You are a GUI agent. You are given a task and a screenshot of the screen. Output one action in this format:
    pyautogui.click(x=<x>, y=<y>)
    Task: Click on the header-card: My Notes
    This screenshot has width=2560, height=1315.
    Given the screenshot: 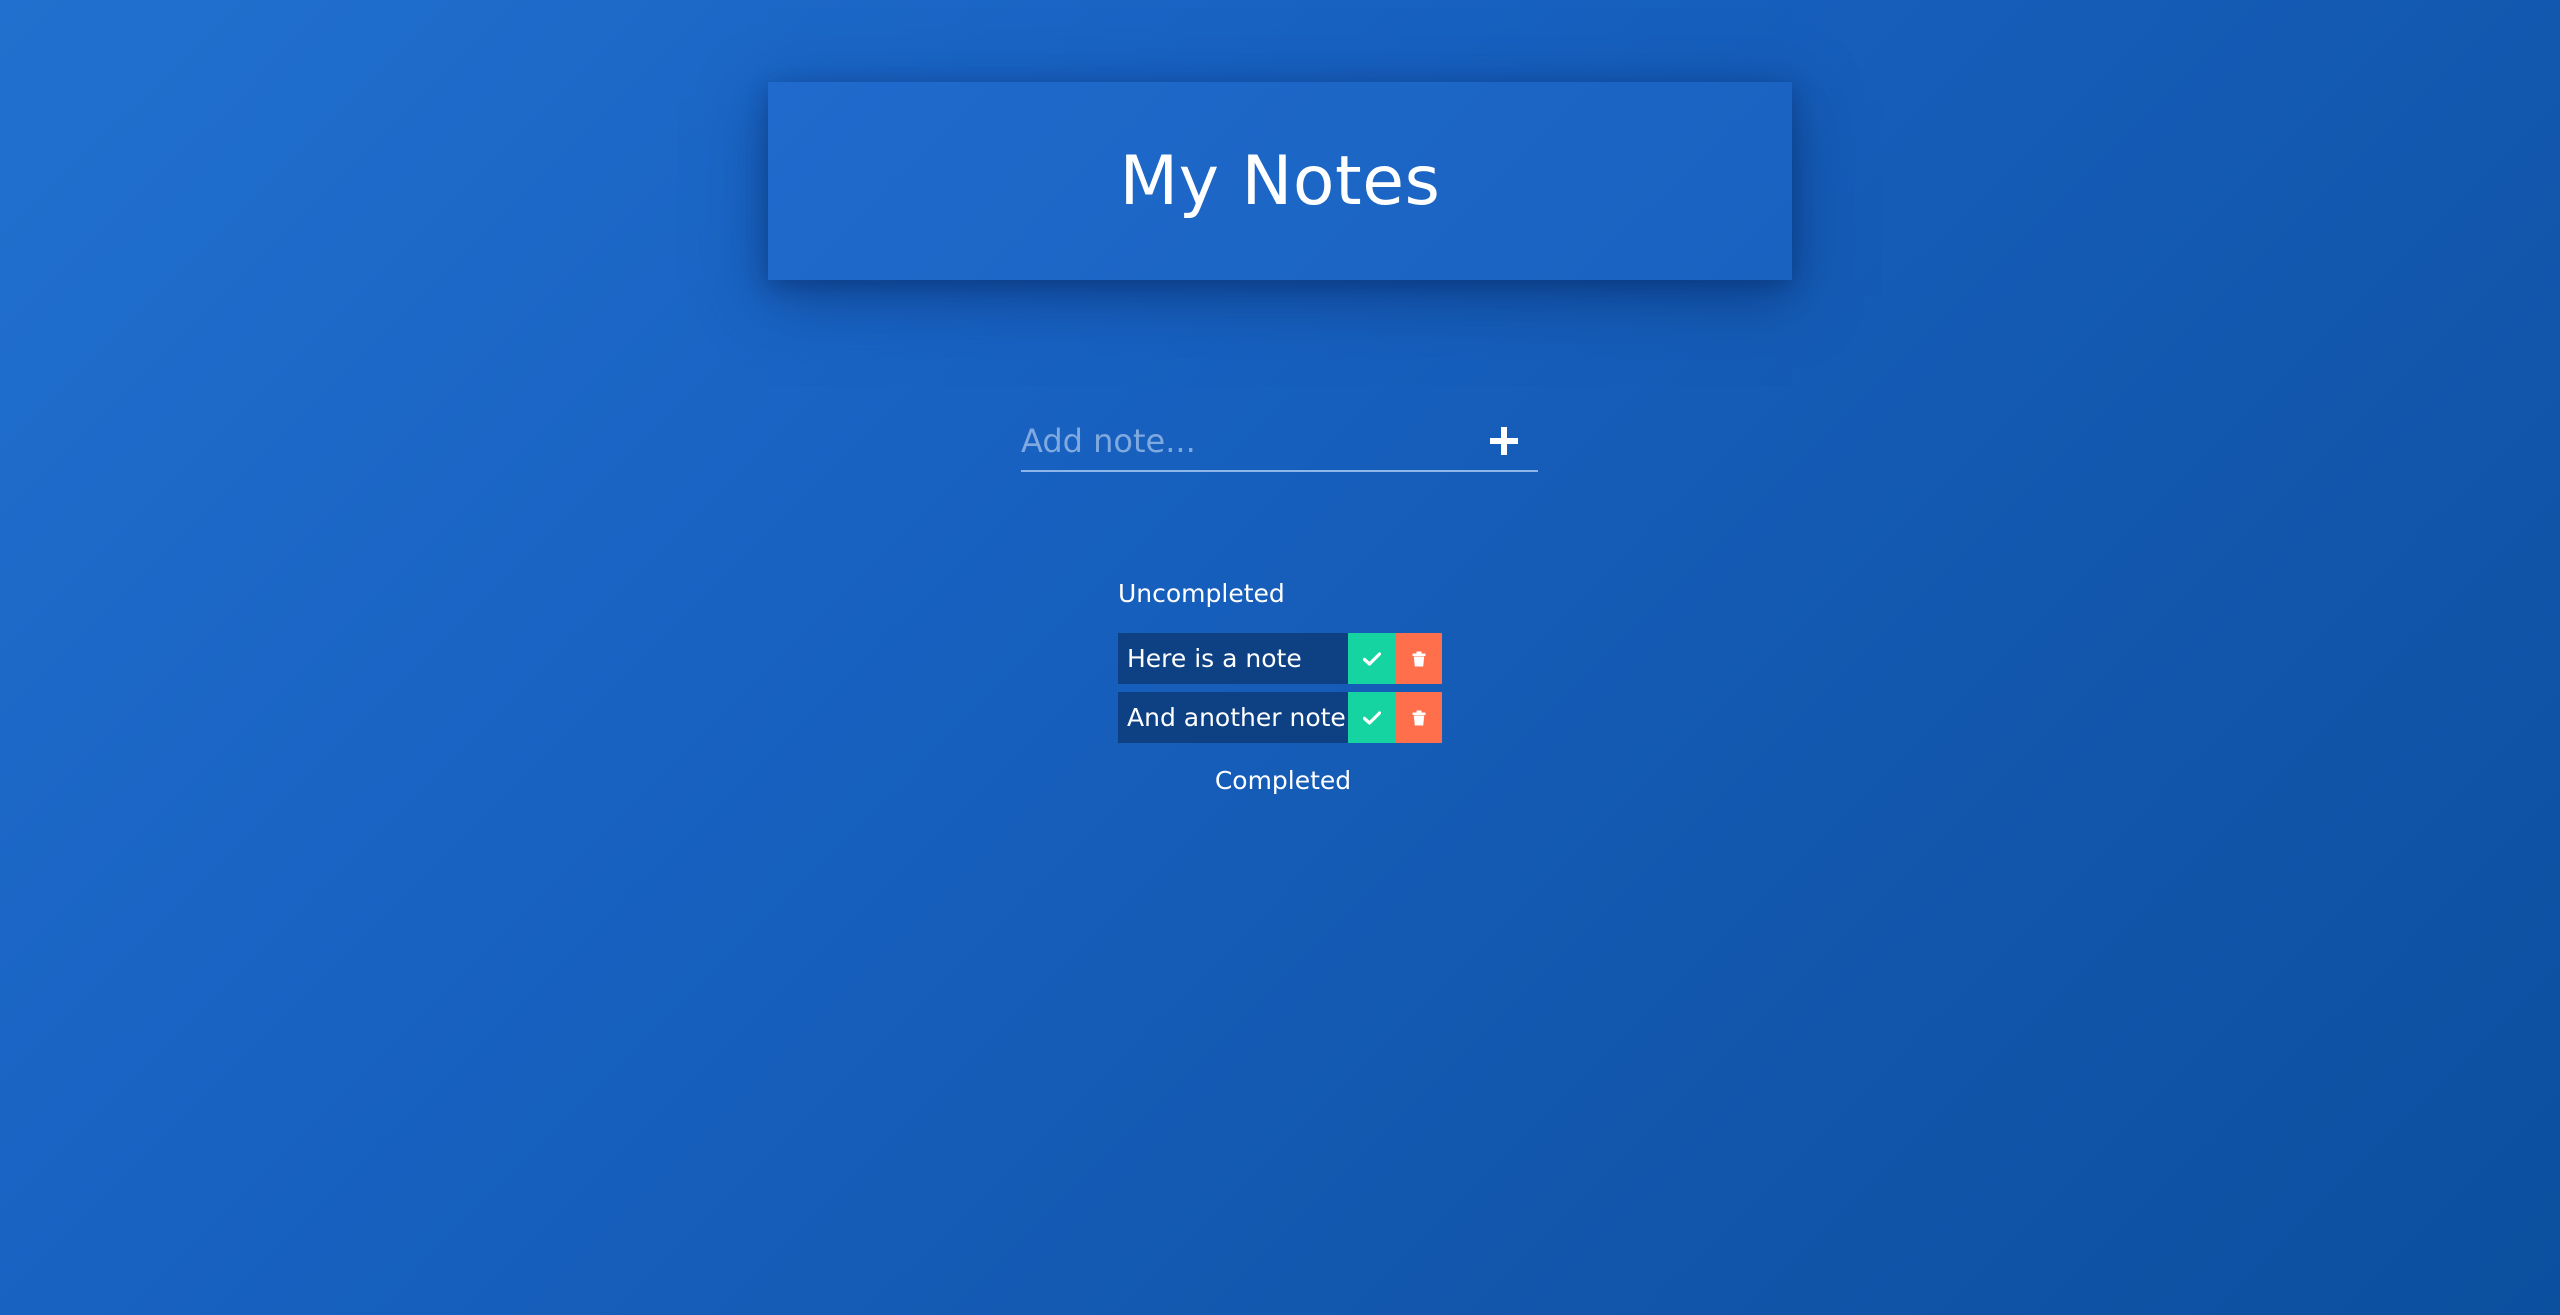 What is the action you would take?
    pyautogui.click(x=1280, y=181)
    